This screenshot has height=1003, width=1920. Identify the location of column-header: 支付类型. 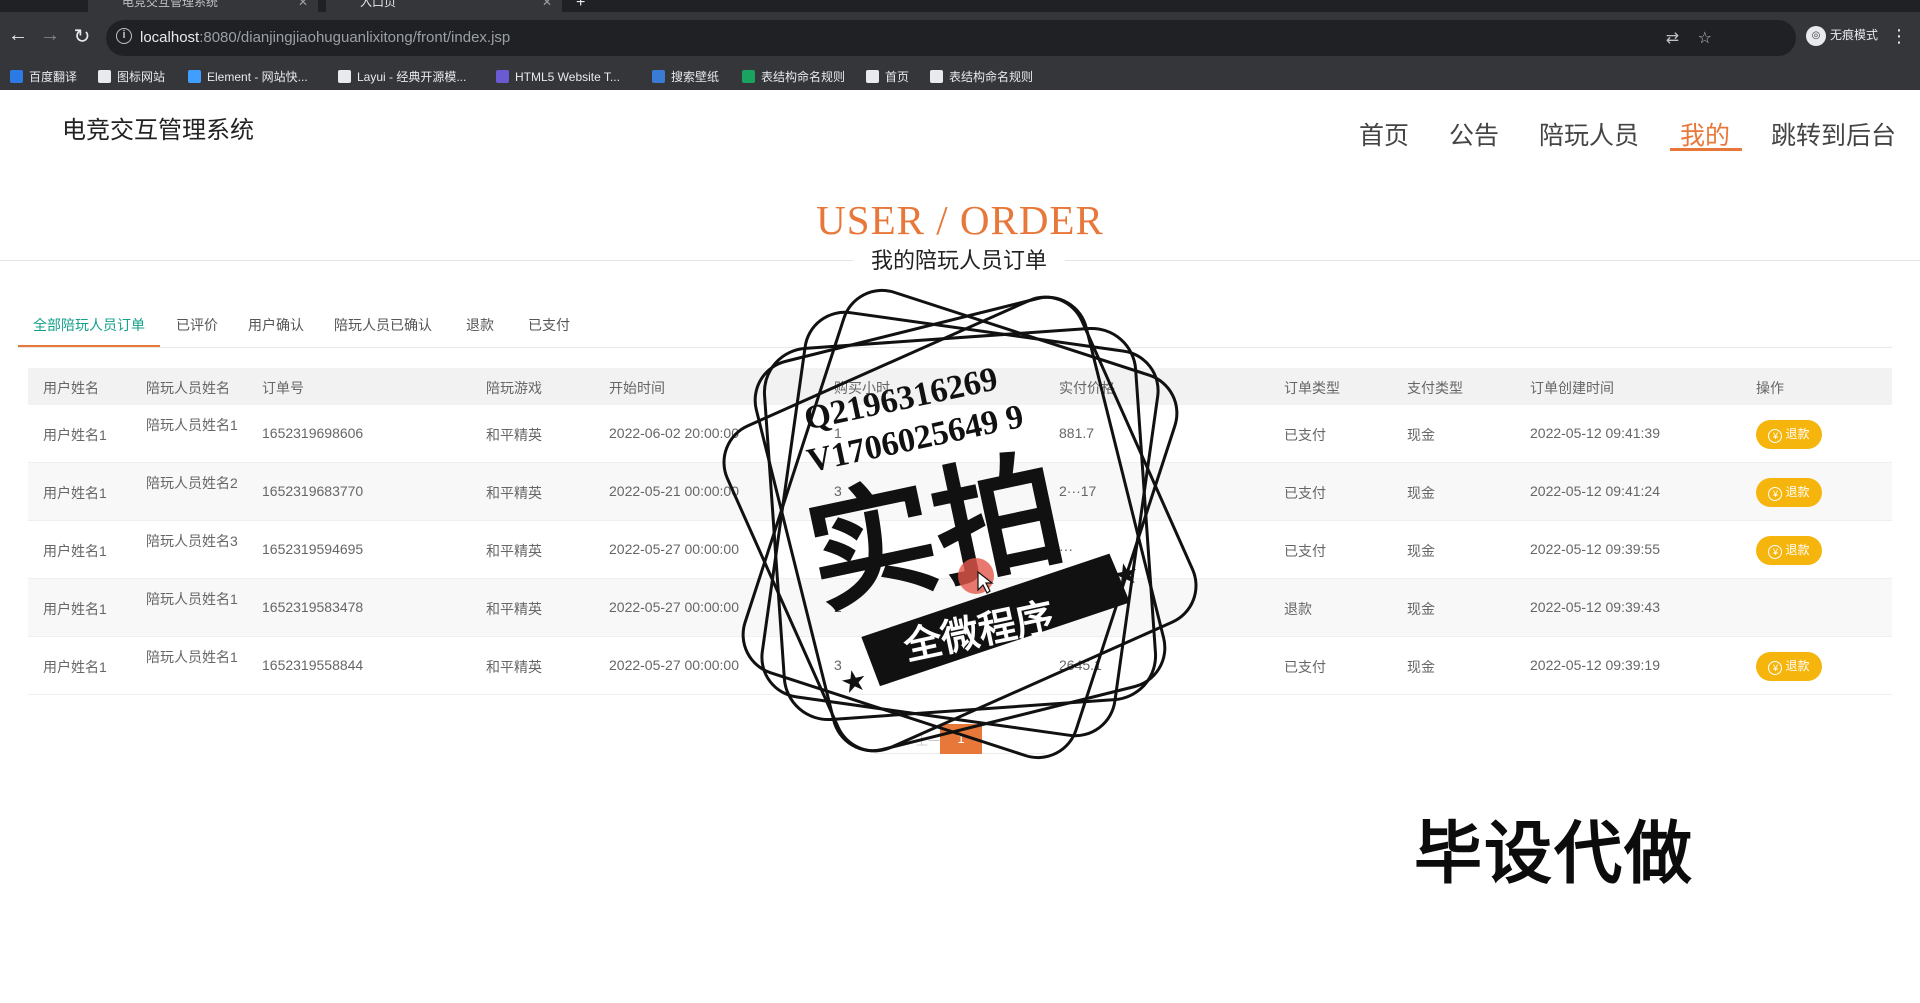
(1435, 388).